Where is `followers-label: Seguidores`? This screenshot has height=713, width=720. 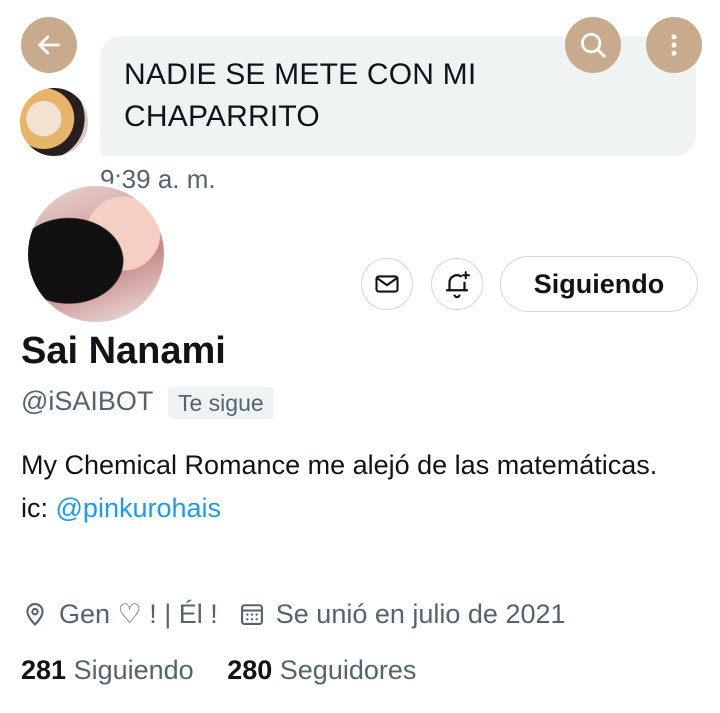 followers-label: Seguidores is located at coordinates (348, 670).